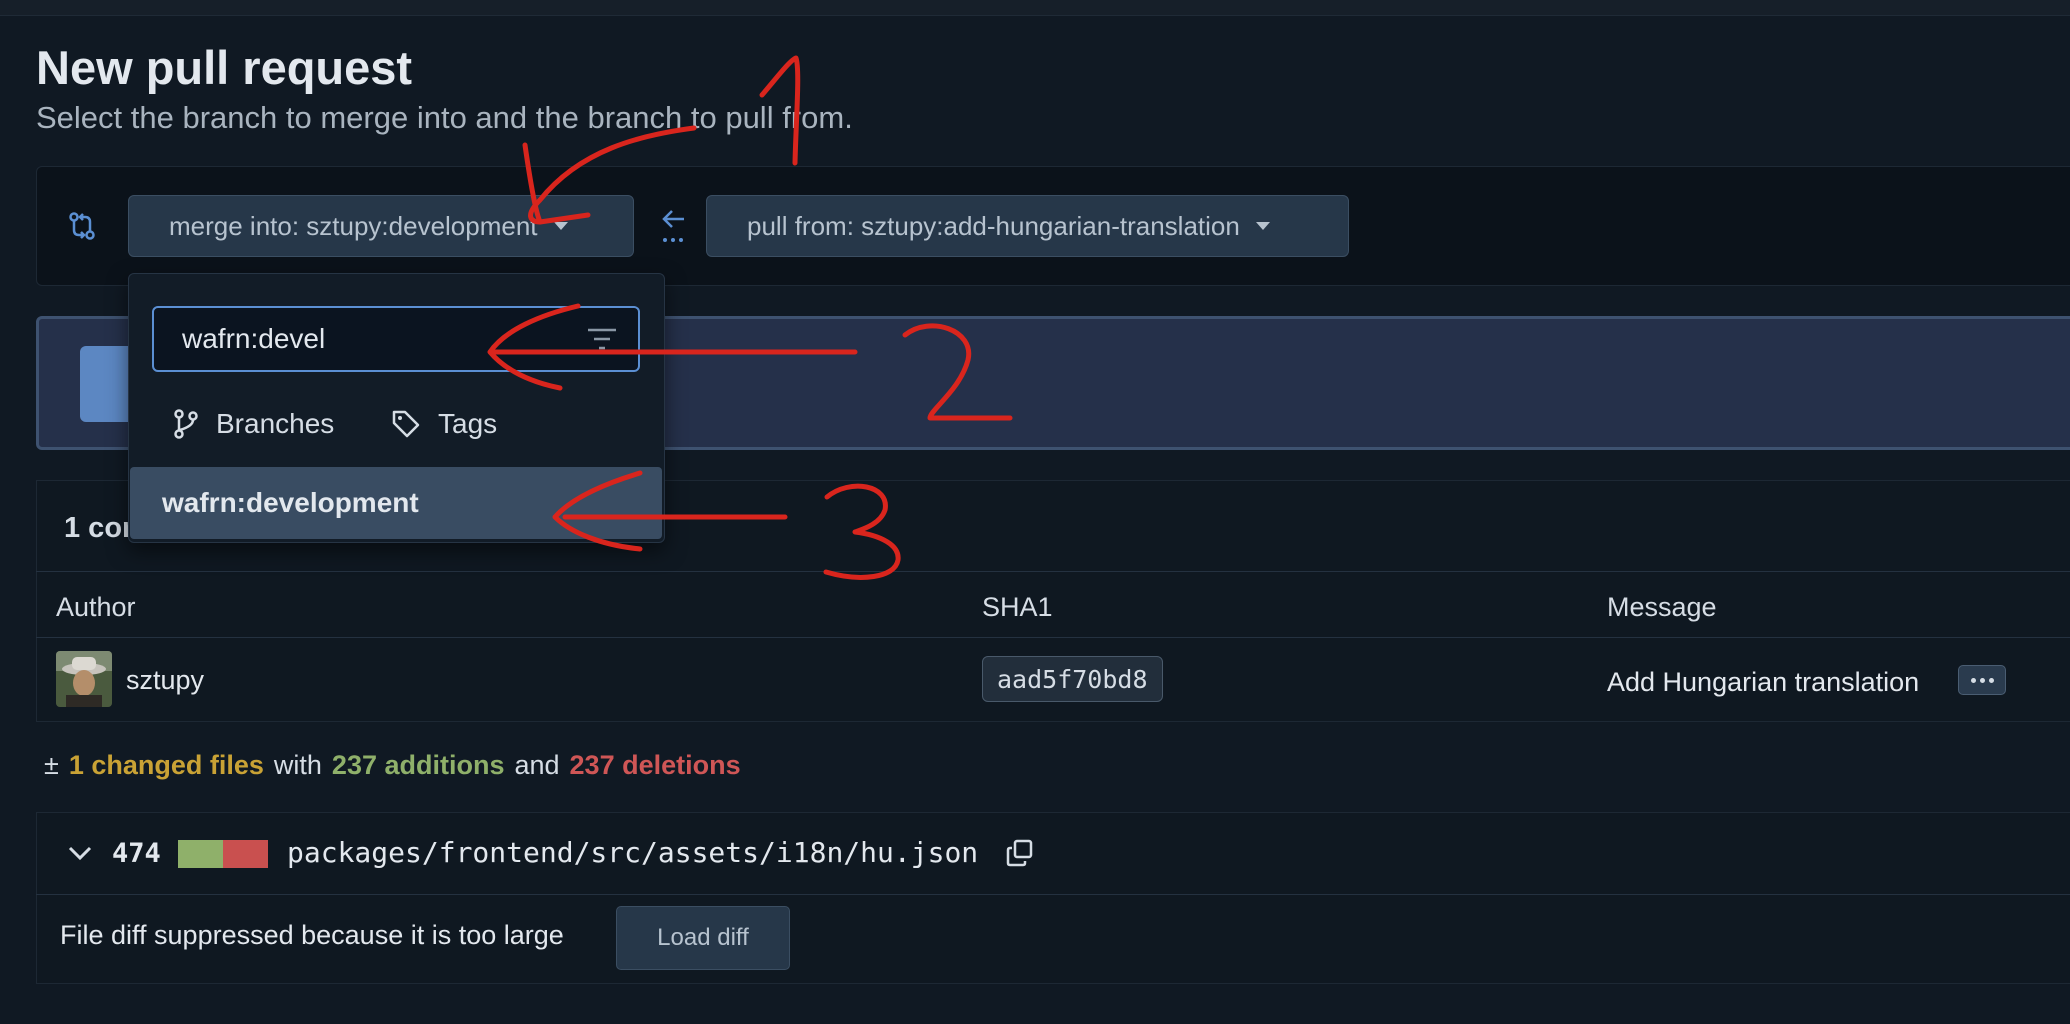  What do you see at coordinates (84, 679) in the screenshot?
I see `avatar` at bounding box center [84, 679].